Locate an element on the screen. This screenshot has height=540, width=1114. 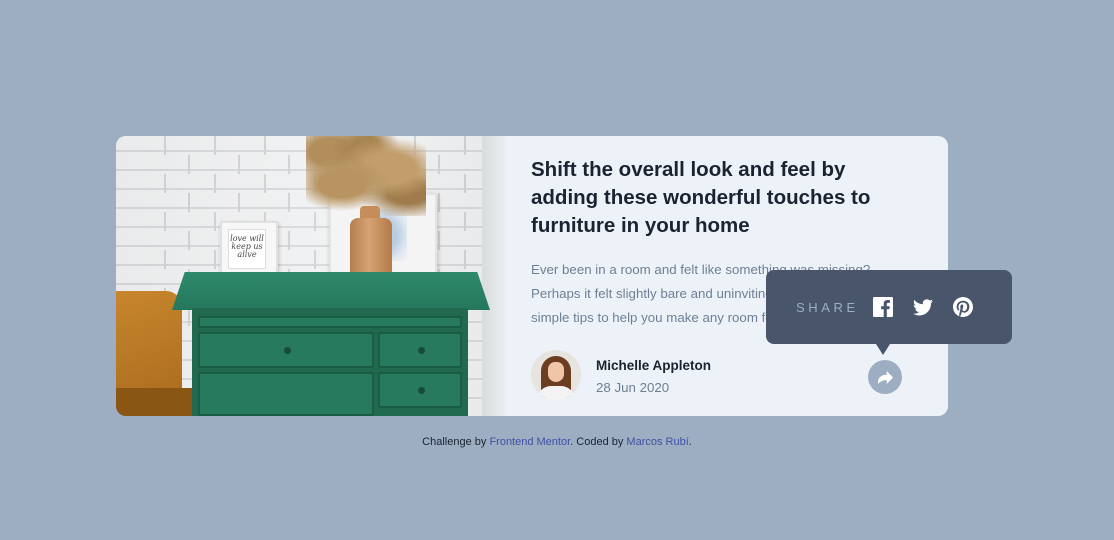
frame-text: love will keep us alive is located at coordinates (247, 249).